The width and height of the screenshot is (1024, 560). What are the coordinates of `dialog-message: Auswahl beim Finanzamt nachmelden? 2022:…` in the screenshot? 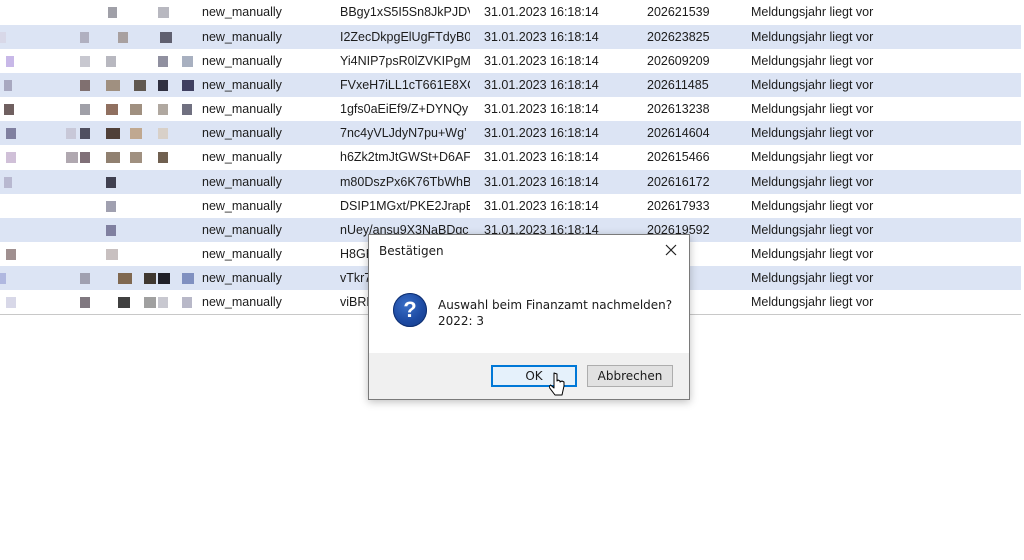 It's located at (555, 313).